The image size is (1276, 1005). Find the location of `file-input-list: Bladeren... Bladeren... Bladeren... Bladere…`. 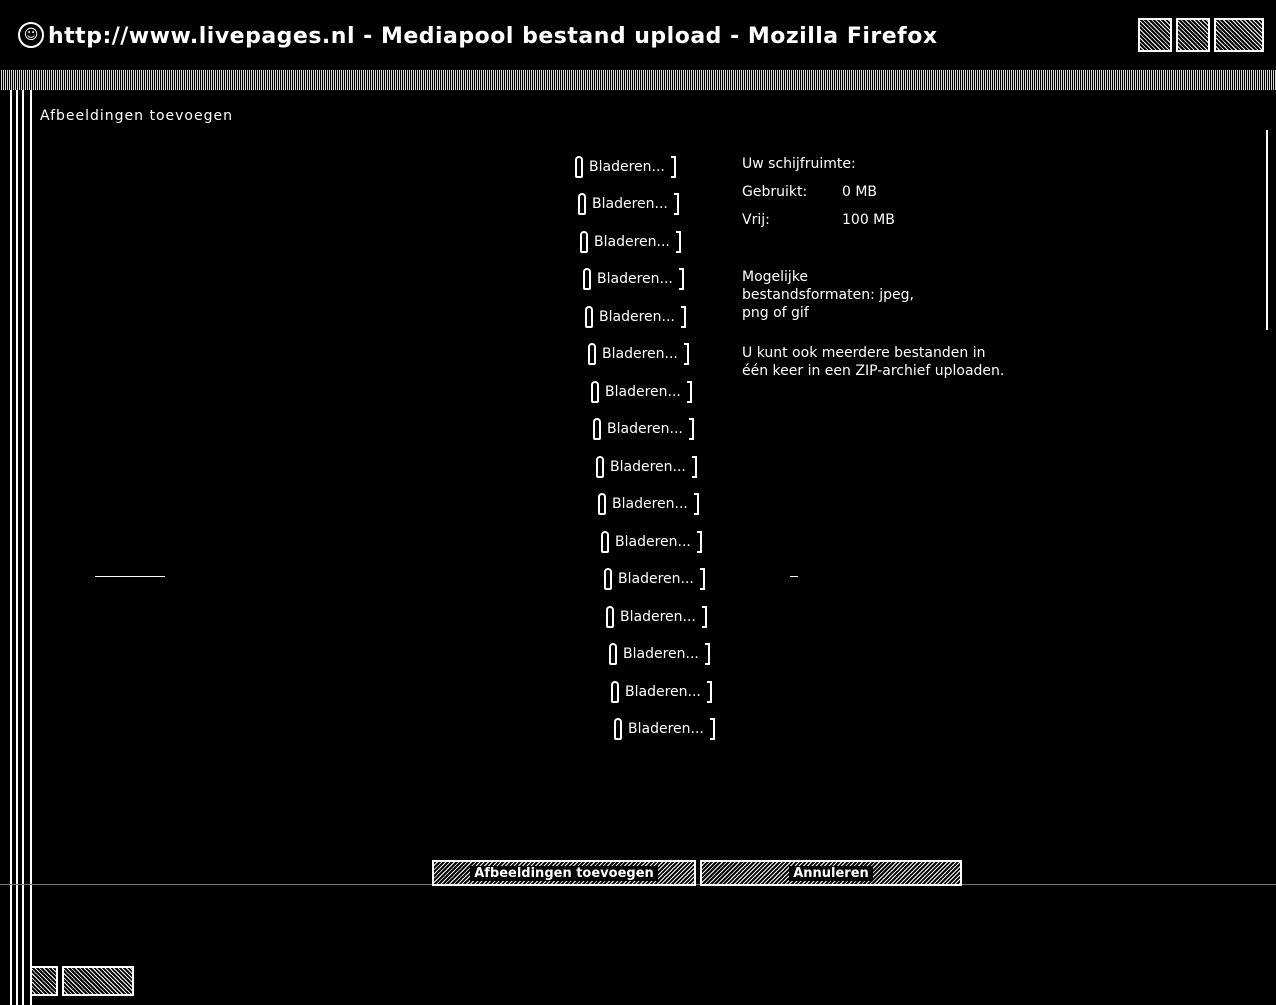

file-input-list: Bladeren... Bladeren... Bladeren... Bladere… is located at coordinates (660, 448).